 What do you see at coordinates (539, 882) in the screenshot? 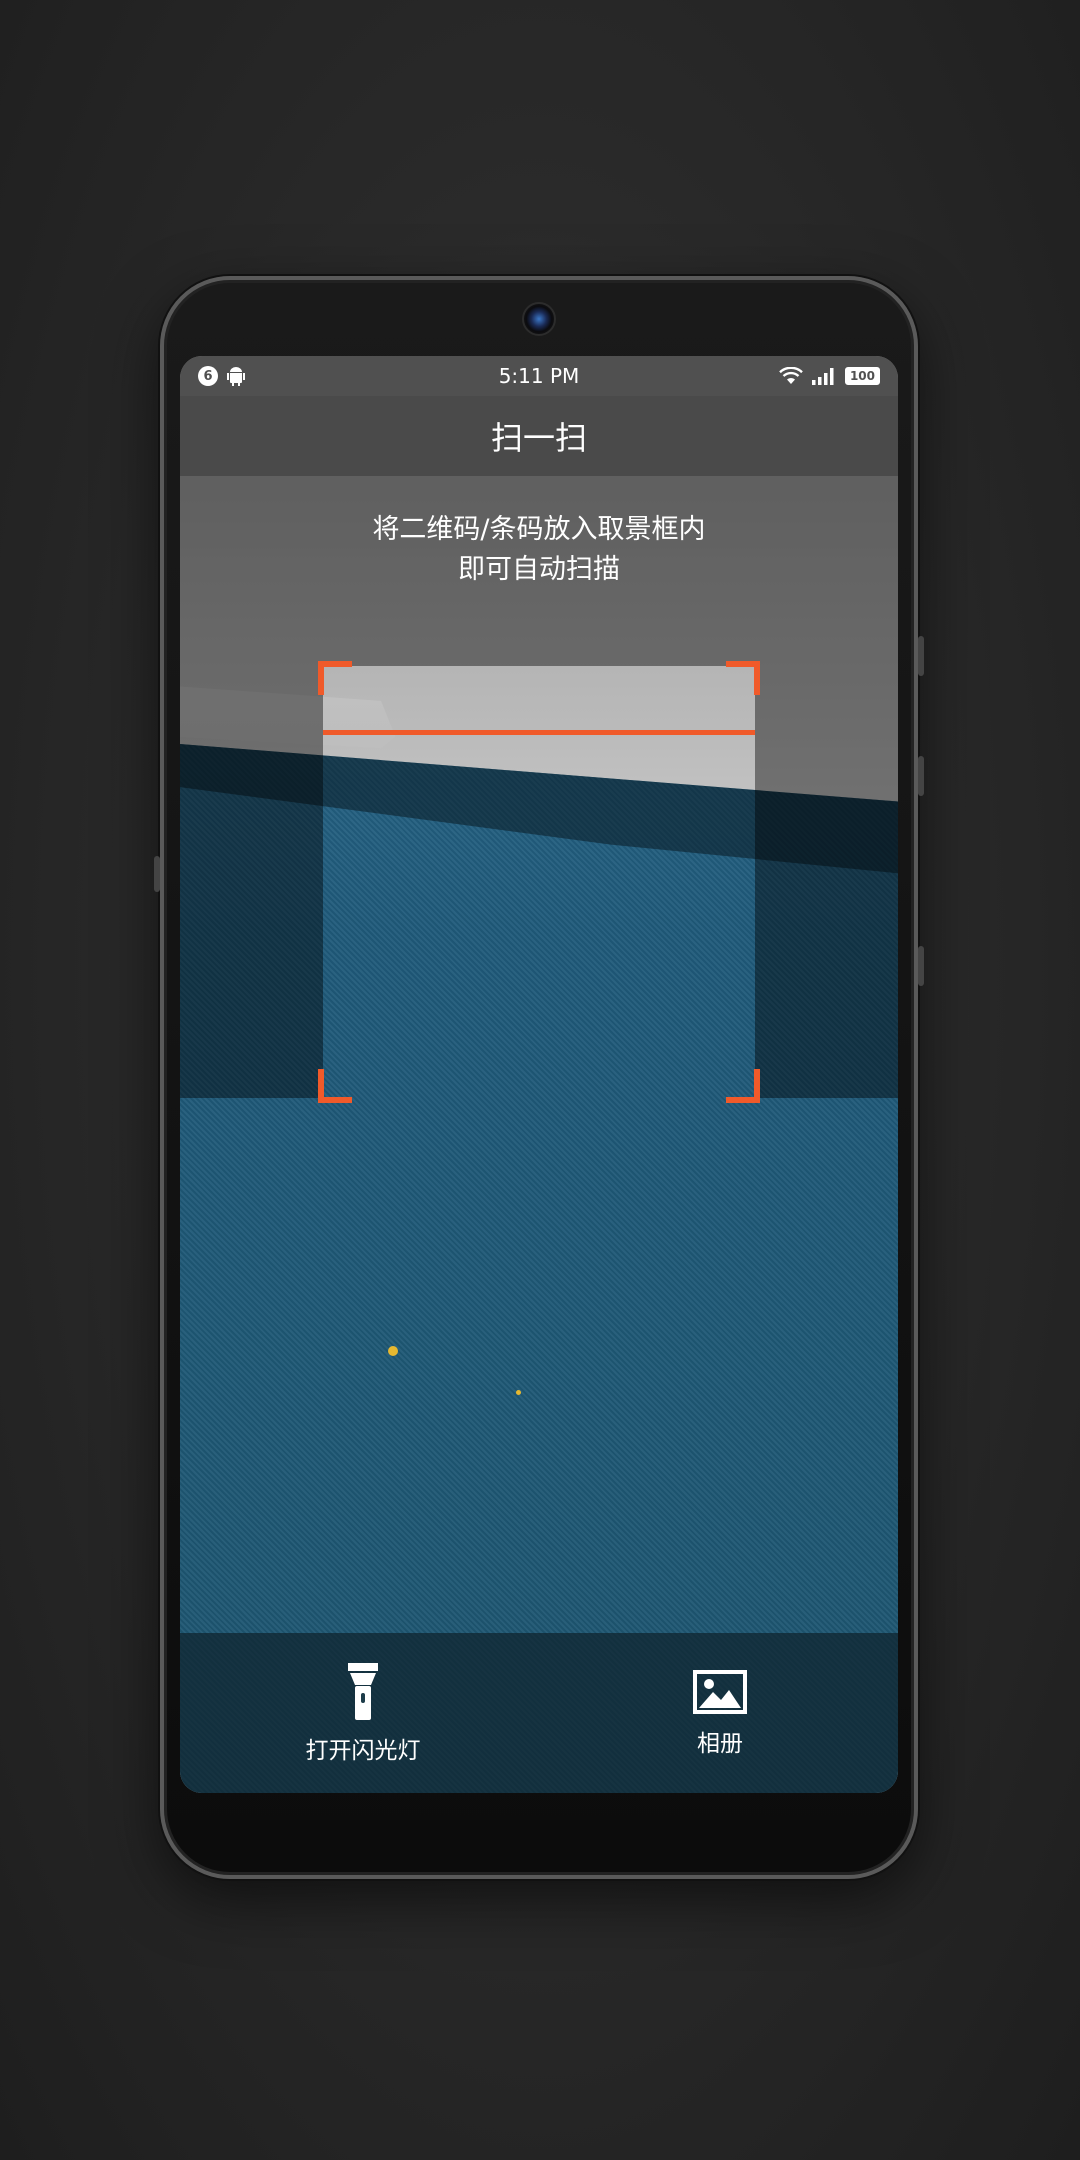
I see `scan-frame` at bounding box center [539, 882].